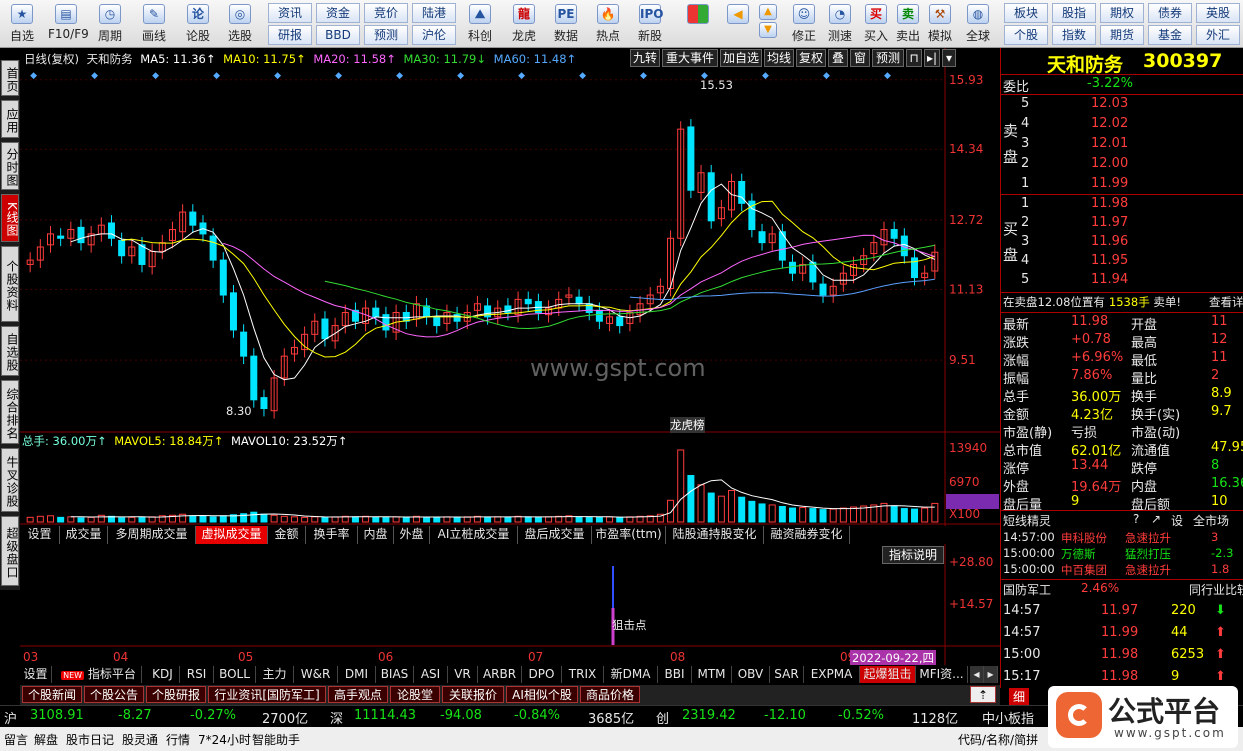 The image size is (1243, 751). What do you see at coordinates (838, 58) in the screenshot?
I see `overlay-button: 叠` at bounding box center [838, 58].